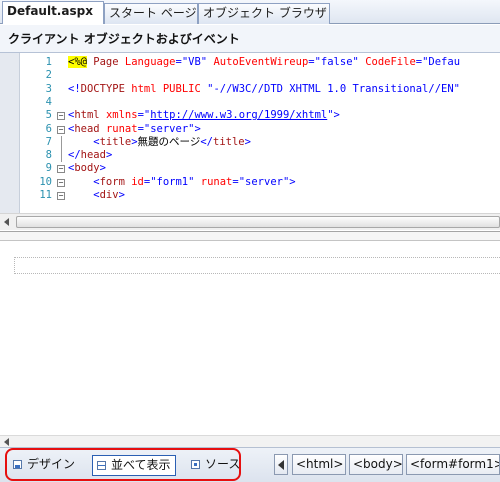  I want to click on code-token: "false", so click(336, 62).